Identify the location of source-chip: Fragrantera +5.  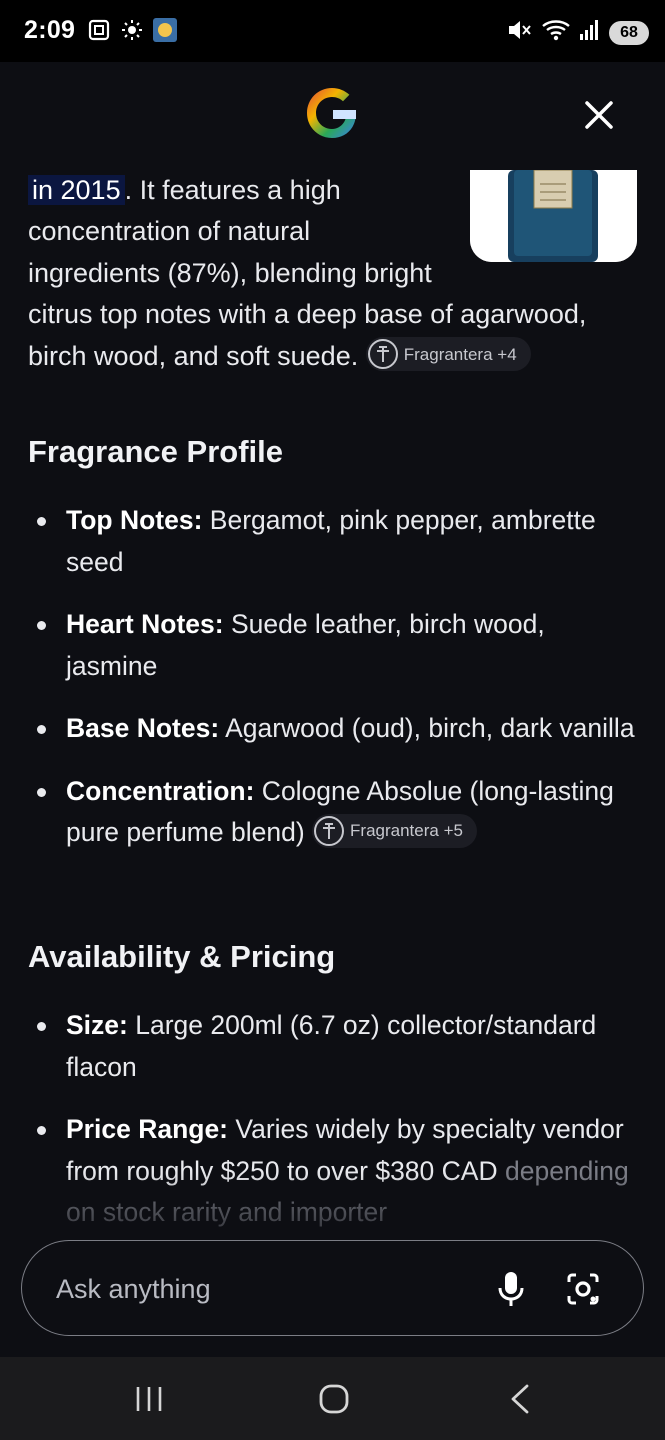
(394, 831).